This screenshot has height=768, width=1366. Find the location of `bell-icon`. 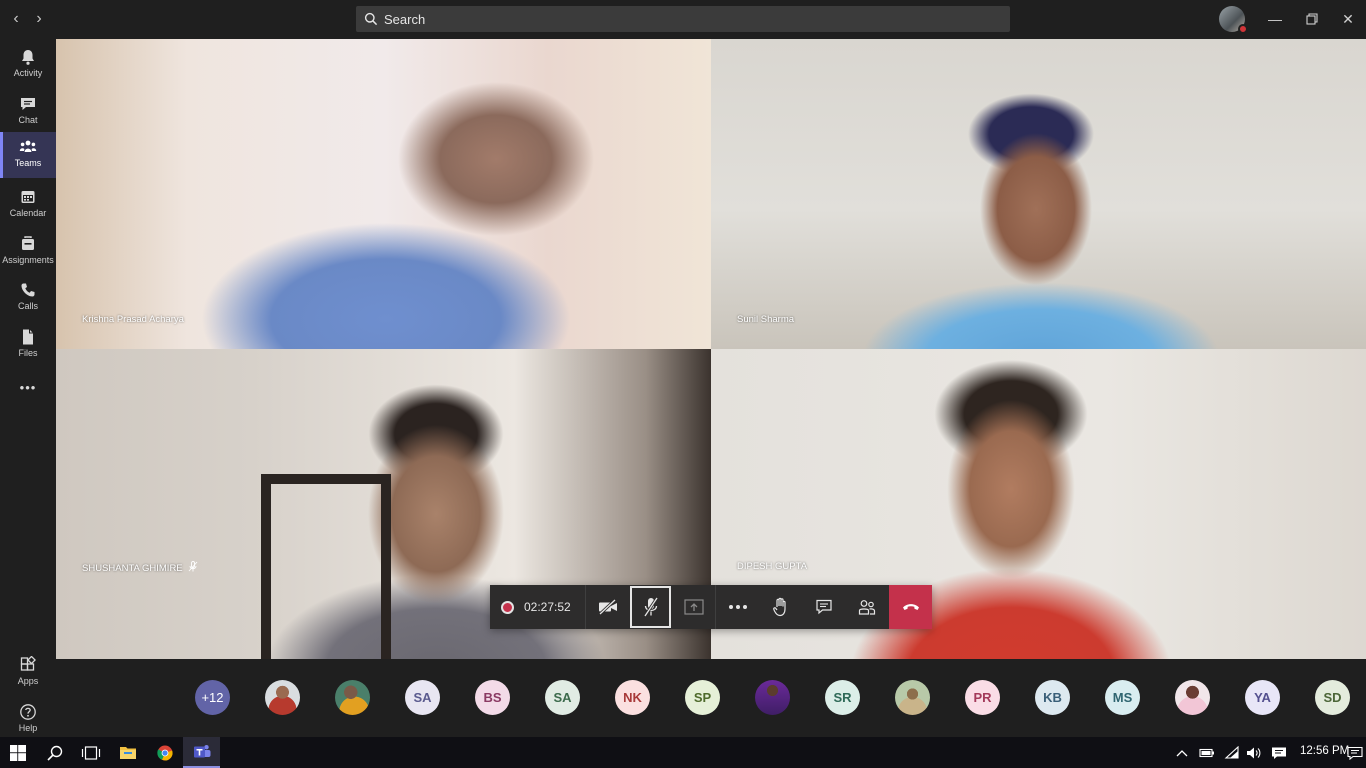

bell-icon is located at coordinates (28, 57).